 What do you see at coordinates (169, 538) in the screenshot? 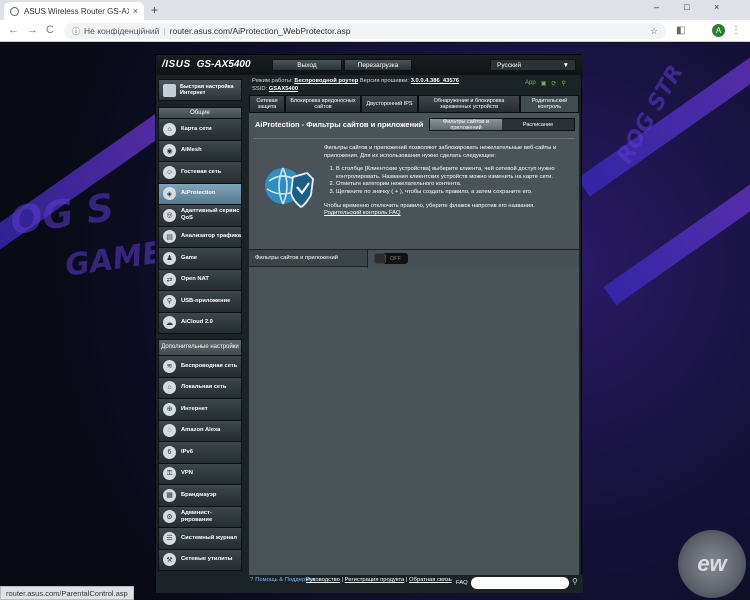
I see `log-icon: ☰` at bounding box center [169, 538].